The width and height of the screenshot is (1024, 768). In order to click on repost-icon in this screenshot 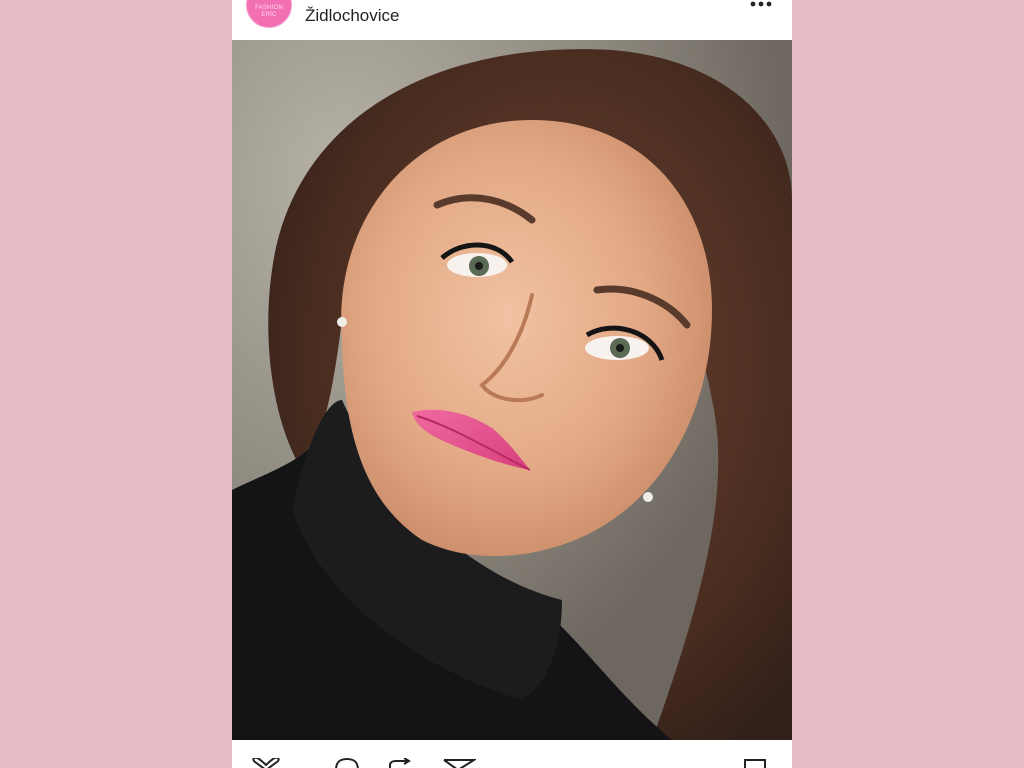, I will do `click(399, 763)`.